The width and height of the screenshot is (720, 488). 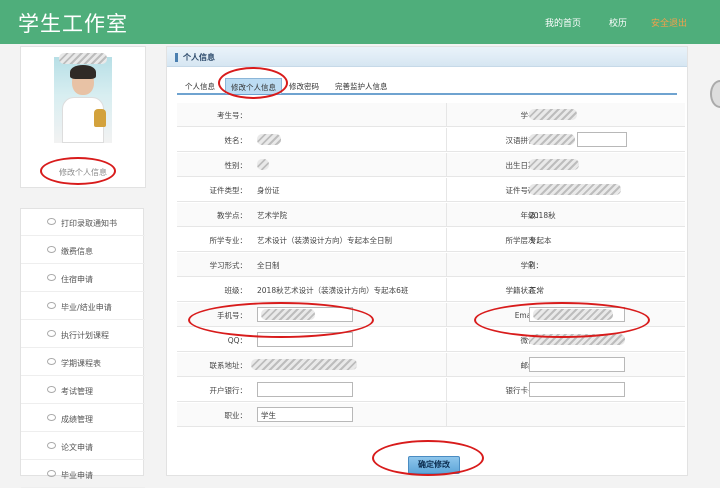 What do you see at coordinates (333, 290) in the screenshot?
I see `class-value: 2018秋艺术设计（装潢设计方向）专起本6班` at bounding box center [333, 290].